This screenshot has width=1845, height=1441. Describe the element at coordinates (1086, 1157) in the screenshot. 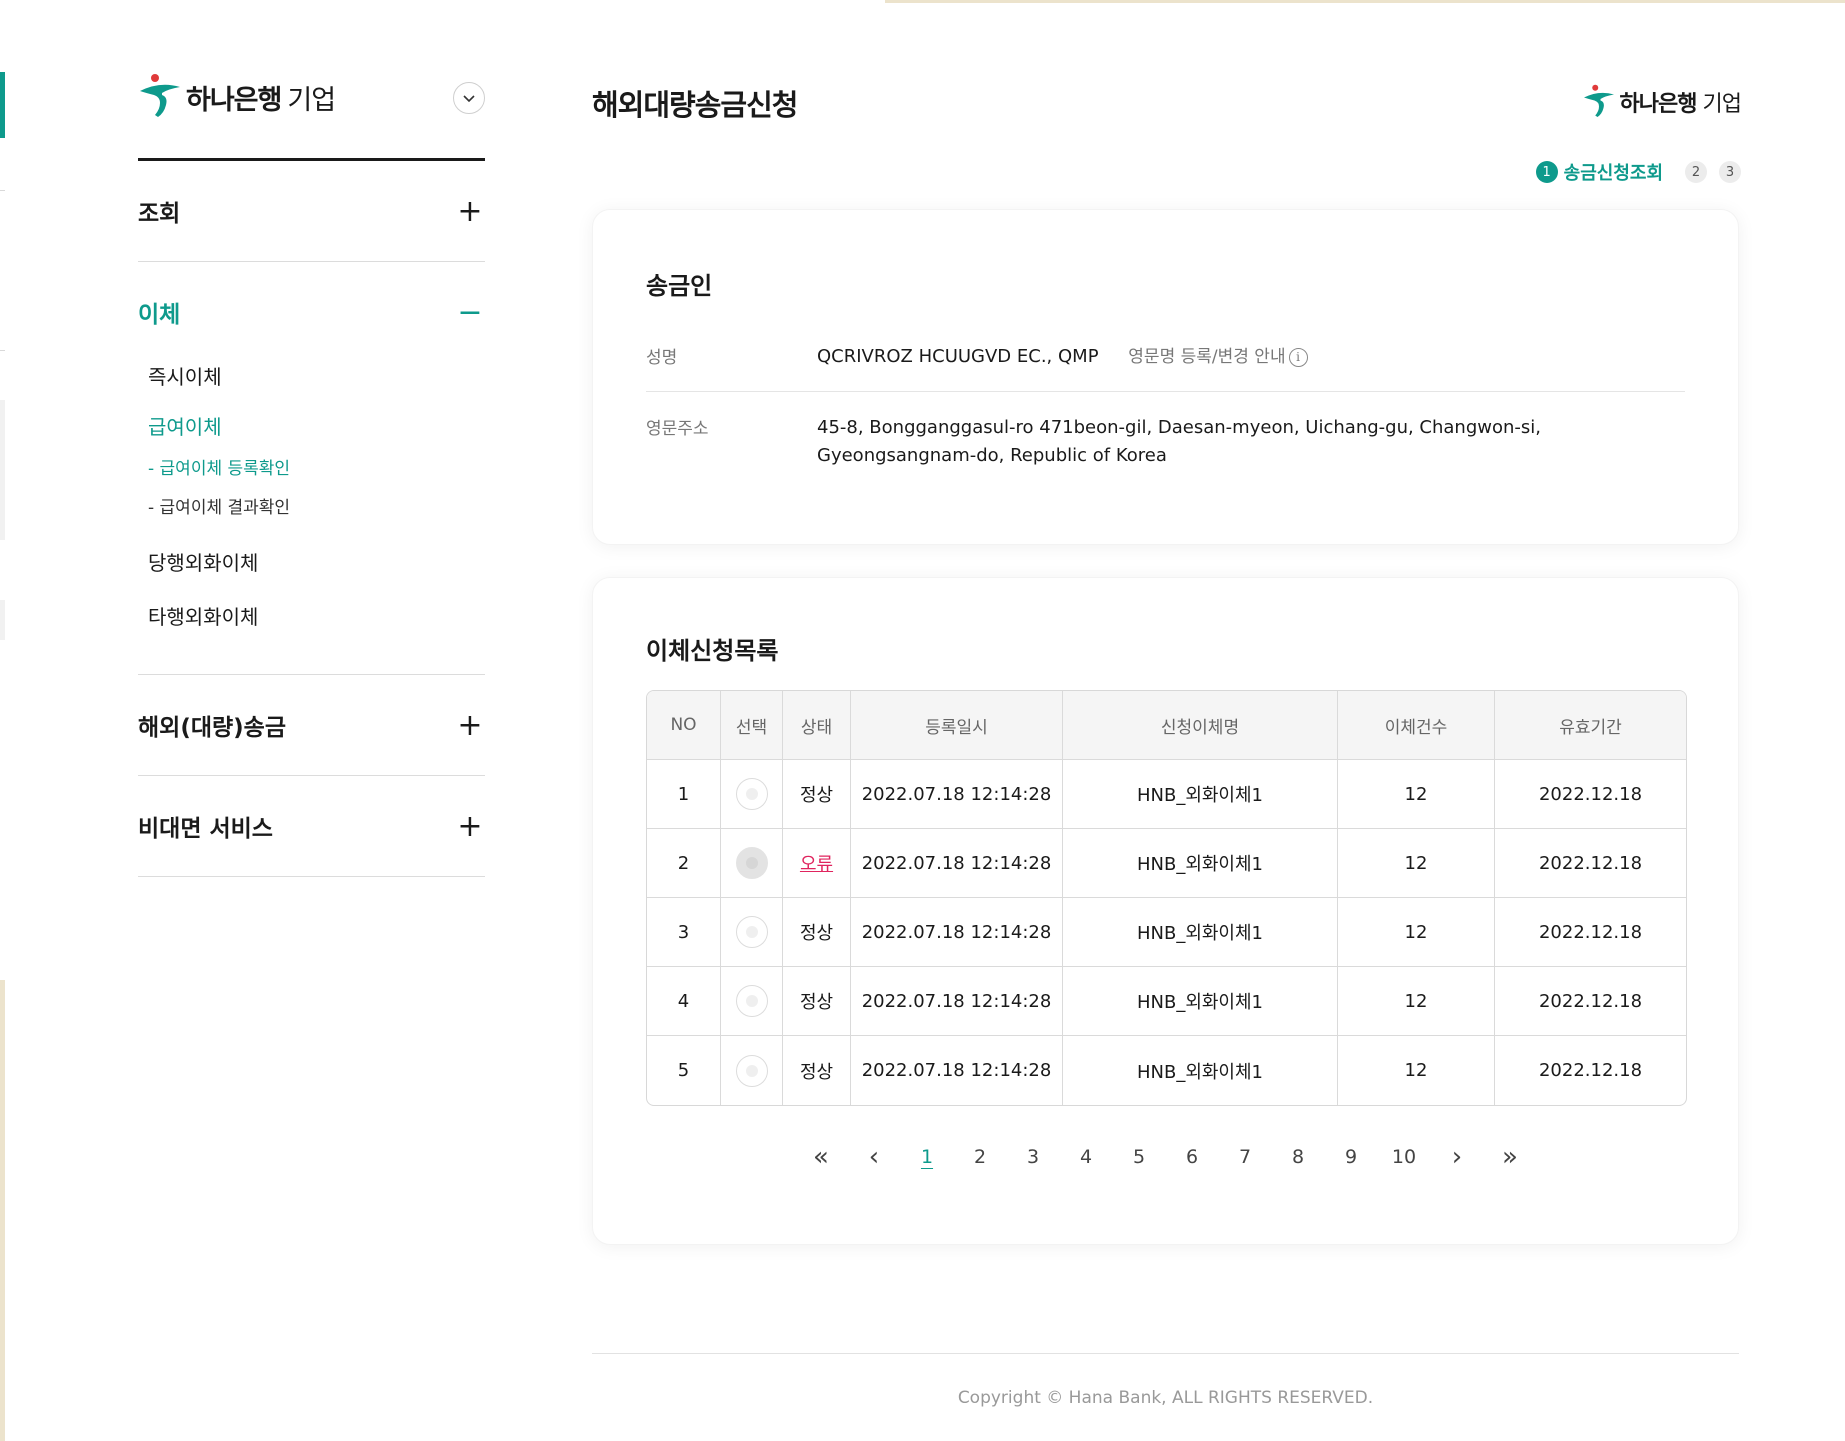

I see `page-link: 4` at that location.